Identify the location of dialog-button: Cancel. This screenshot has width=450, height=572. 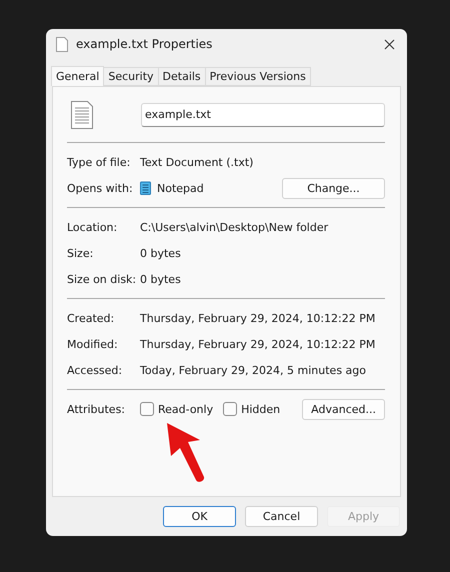
(281, 516).